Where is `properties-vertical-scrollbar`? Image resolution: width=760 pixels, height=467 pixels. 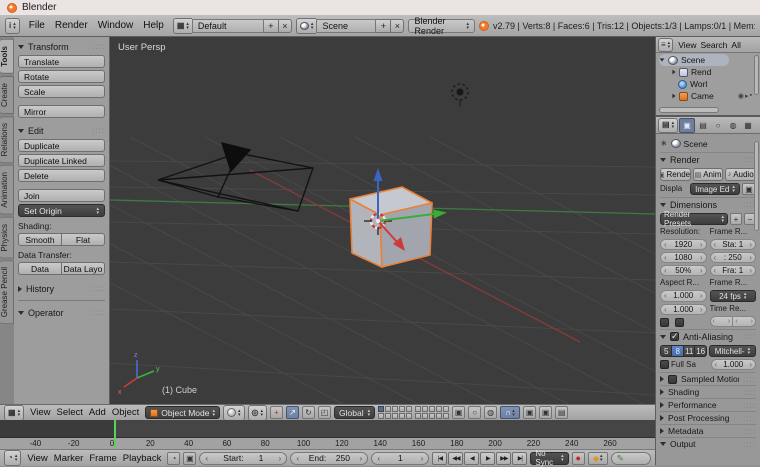 properties-vertical-scrollbar is located at coordinates (756, 186).